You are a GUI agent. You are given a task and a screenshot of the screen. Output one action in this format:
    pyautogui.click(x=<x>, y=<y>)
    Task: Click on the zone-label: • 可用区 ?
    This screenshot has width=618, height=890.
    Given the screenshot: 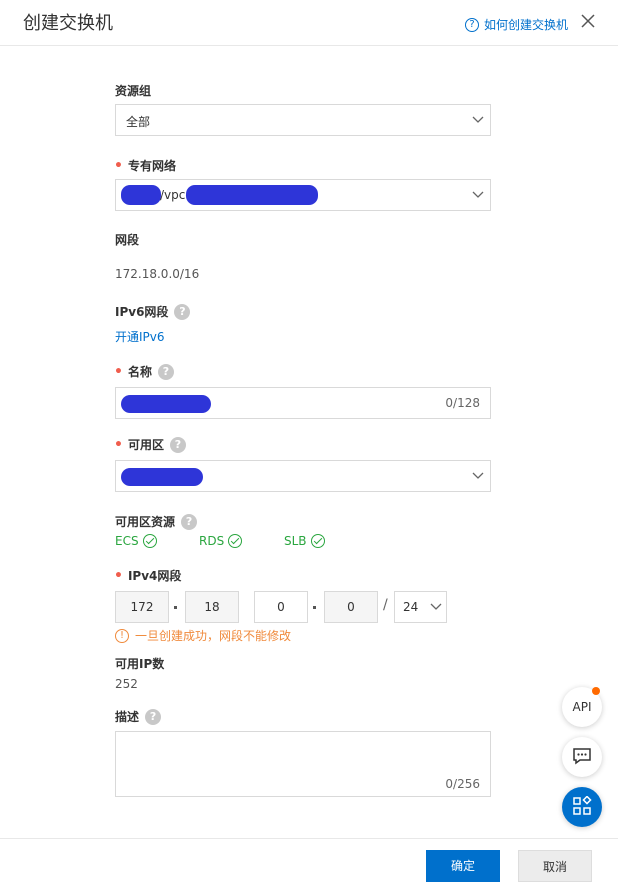 What is the action you would take?
    pyautogui.click(x=150, y=444)
    